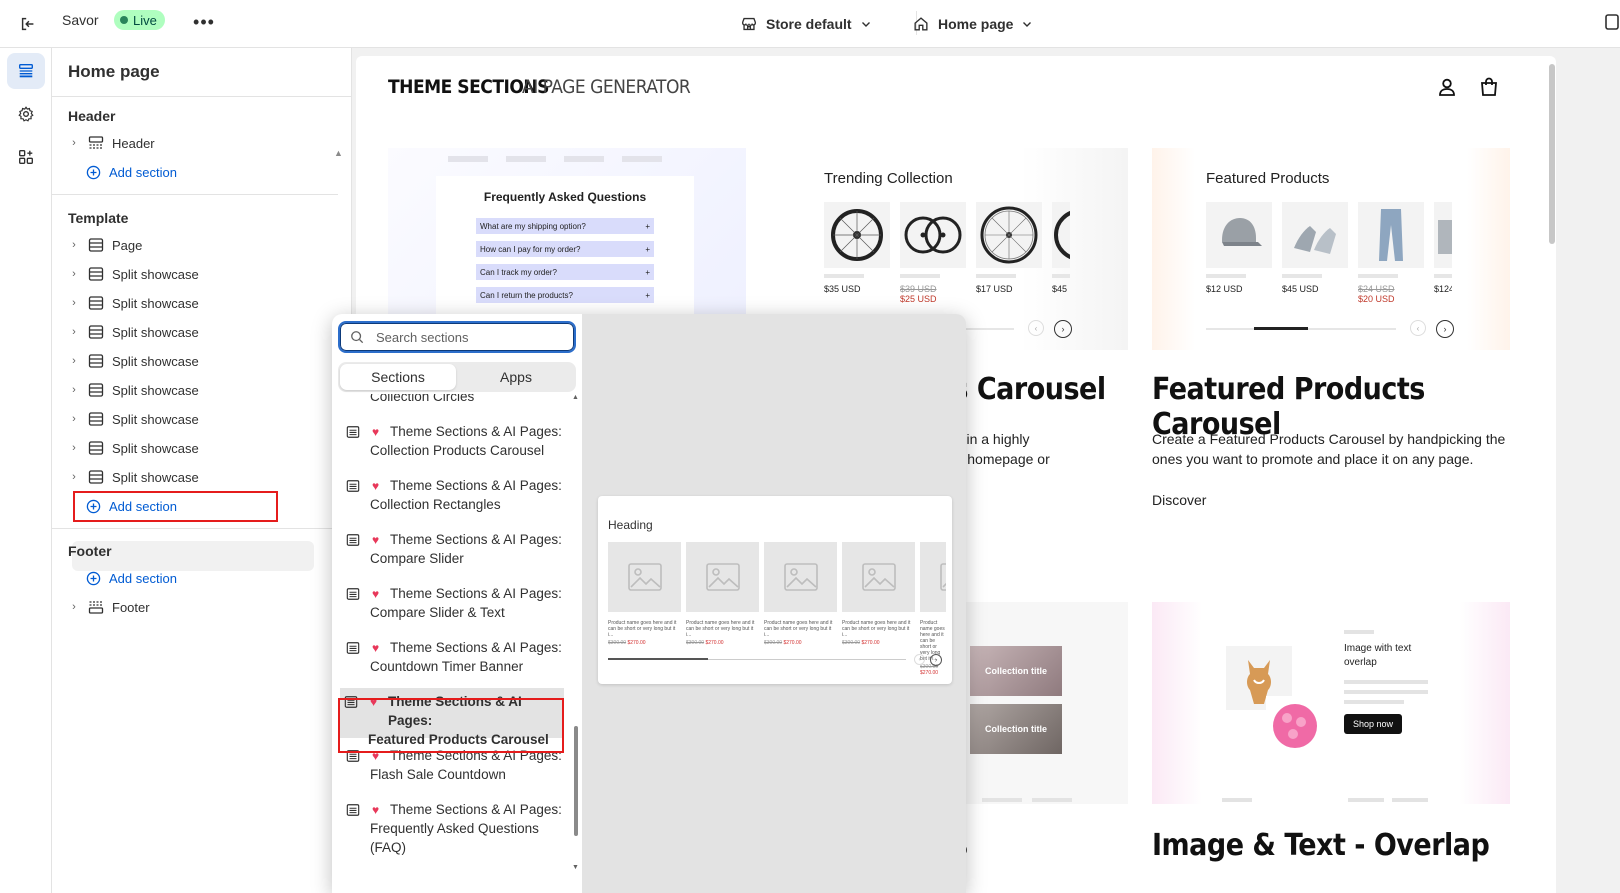  What do you see at coordinates (201, 143) in the screenshot?
I see `section-item-header: › Header` at bounding box center [201, 143].